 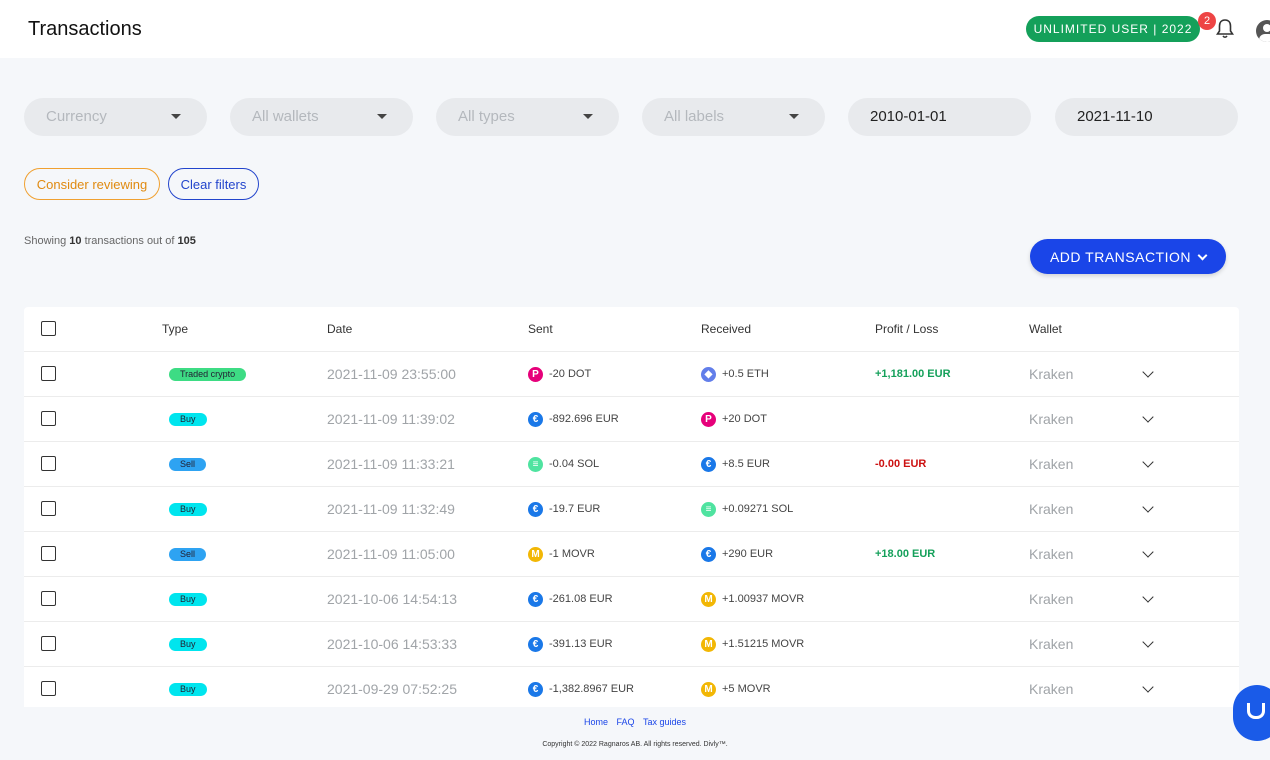 What do you see at coordinates (92, 184) in the screenshot?
I see `consider-reviewing-button: Consider reviewing` at bounding box center [92, 184].